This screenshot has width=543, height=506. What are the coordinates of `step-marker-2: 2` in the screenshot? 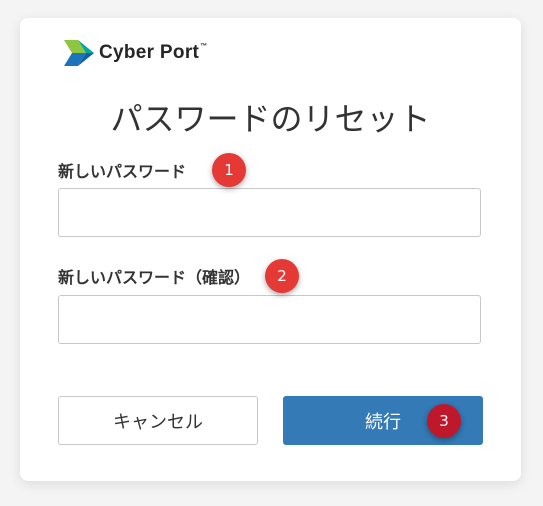 It's located at (282, 276).